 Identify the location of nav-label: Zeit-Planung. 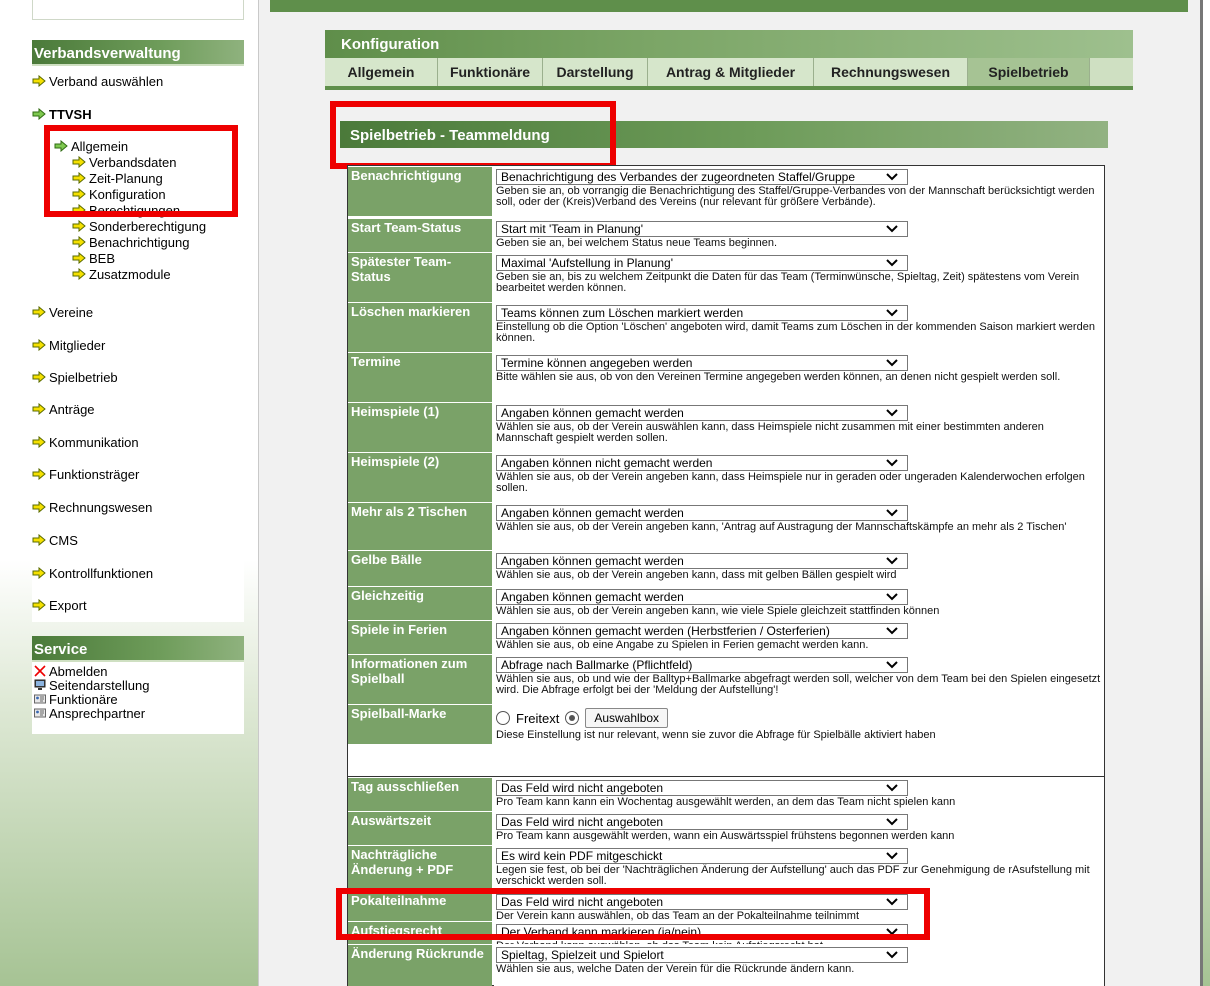
(126, 178).